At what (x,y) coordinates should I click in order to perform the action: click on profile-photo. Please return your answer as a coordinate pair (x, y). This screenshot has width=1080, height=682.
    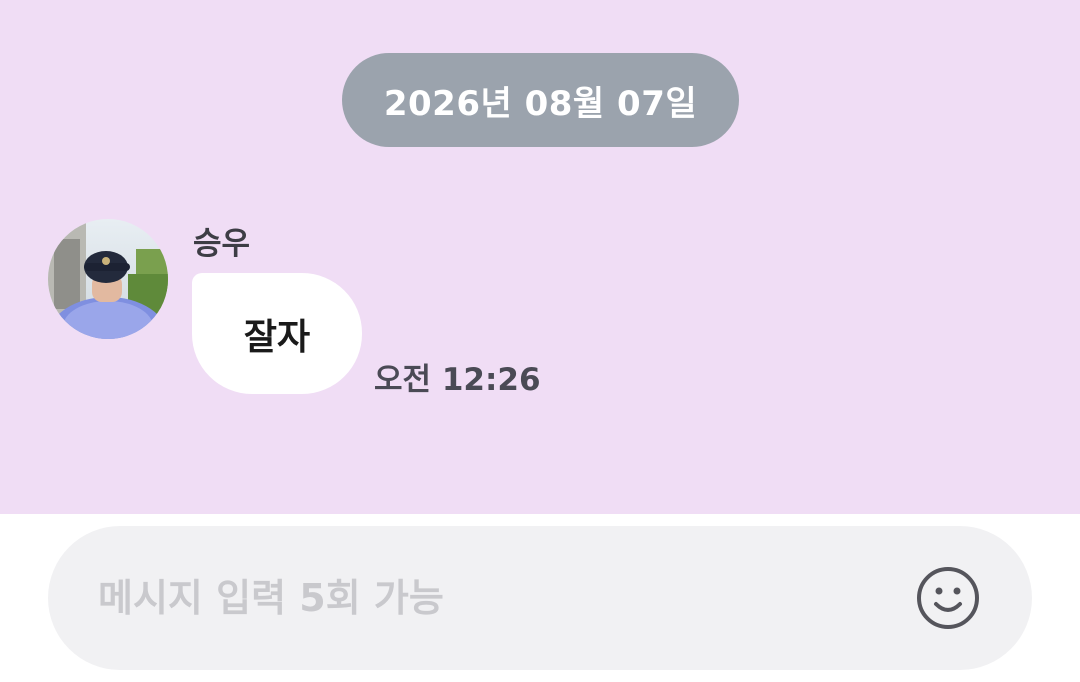
    Looking at the image, I should click on (108, 279).